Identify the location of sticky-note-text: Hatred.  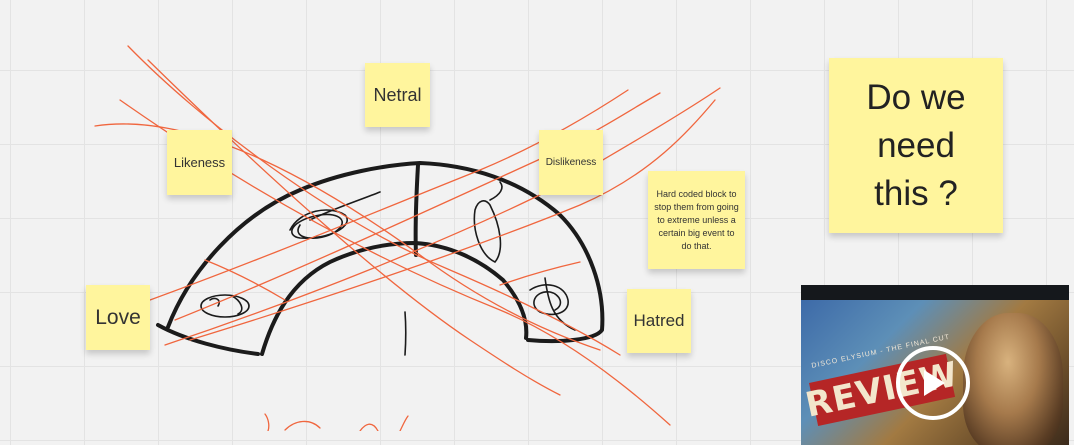
(659, 320).